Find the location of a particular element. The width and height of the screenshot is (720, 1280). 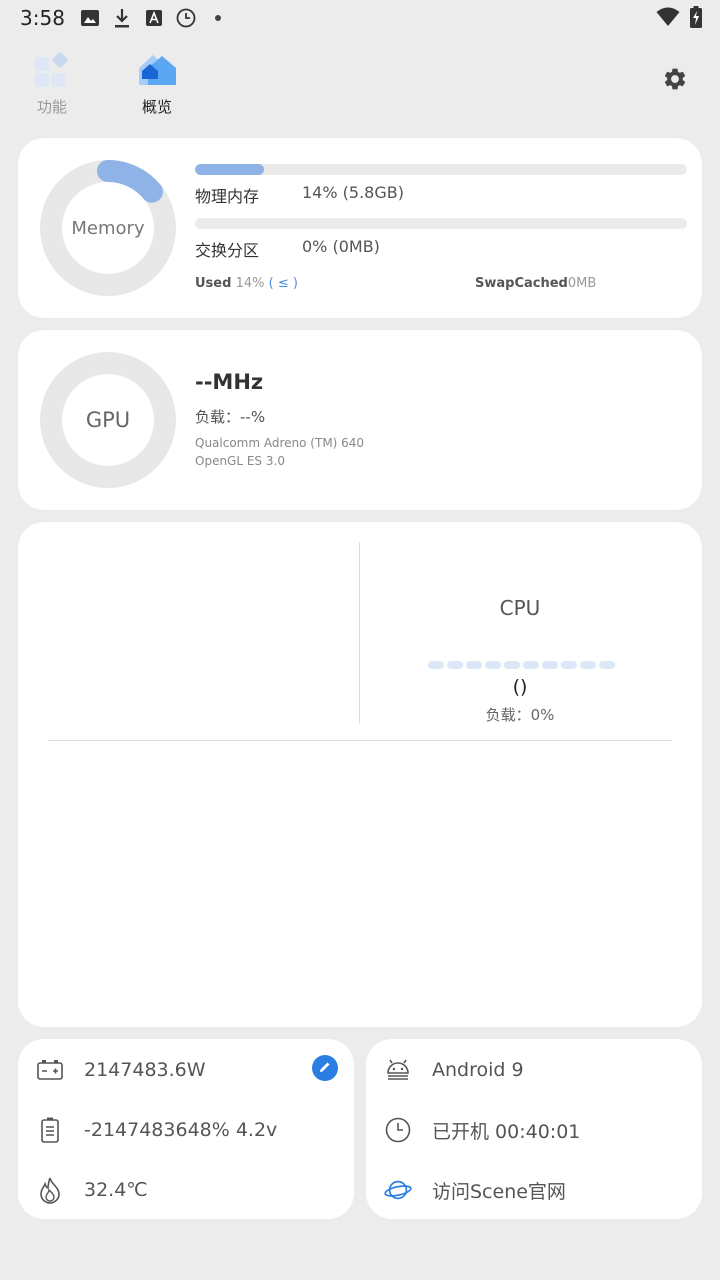

website-row: 访问Scene官网 is located at coordinates (475, 1190).